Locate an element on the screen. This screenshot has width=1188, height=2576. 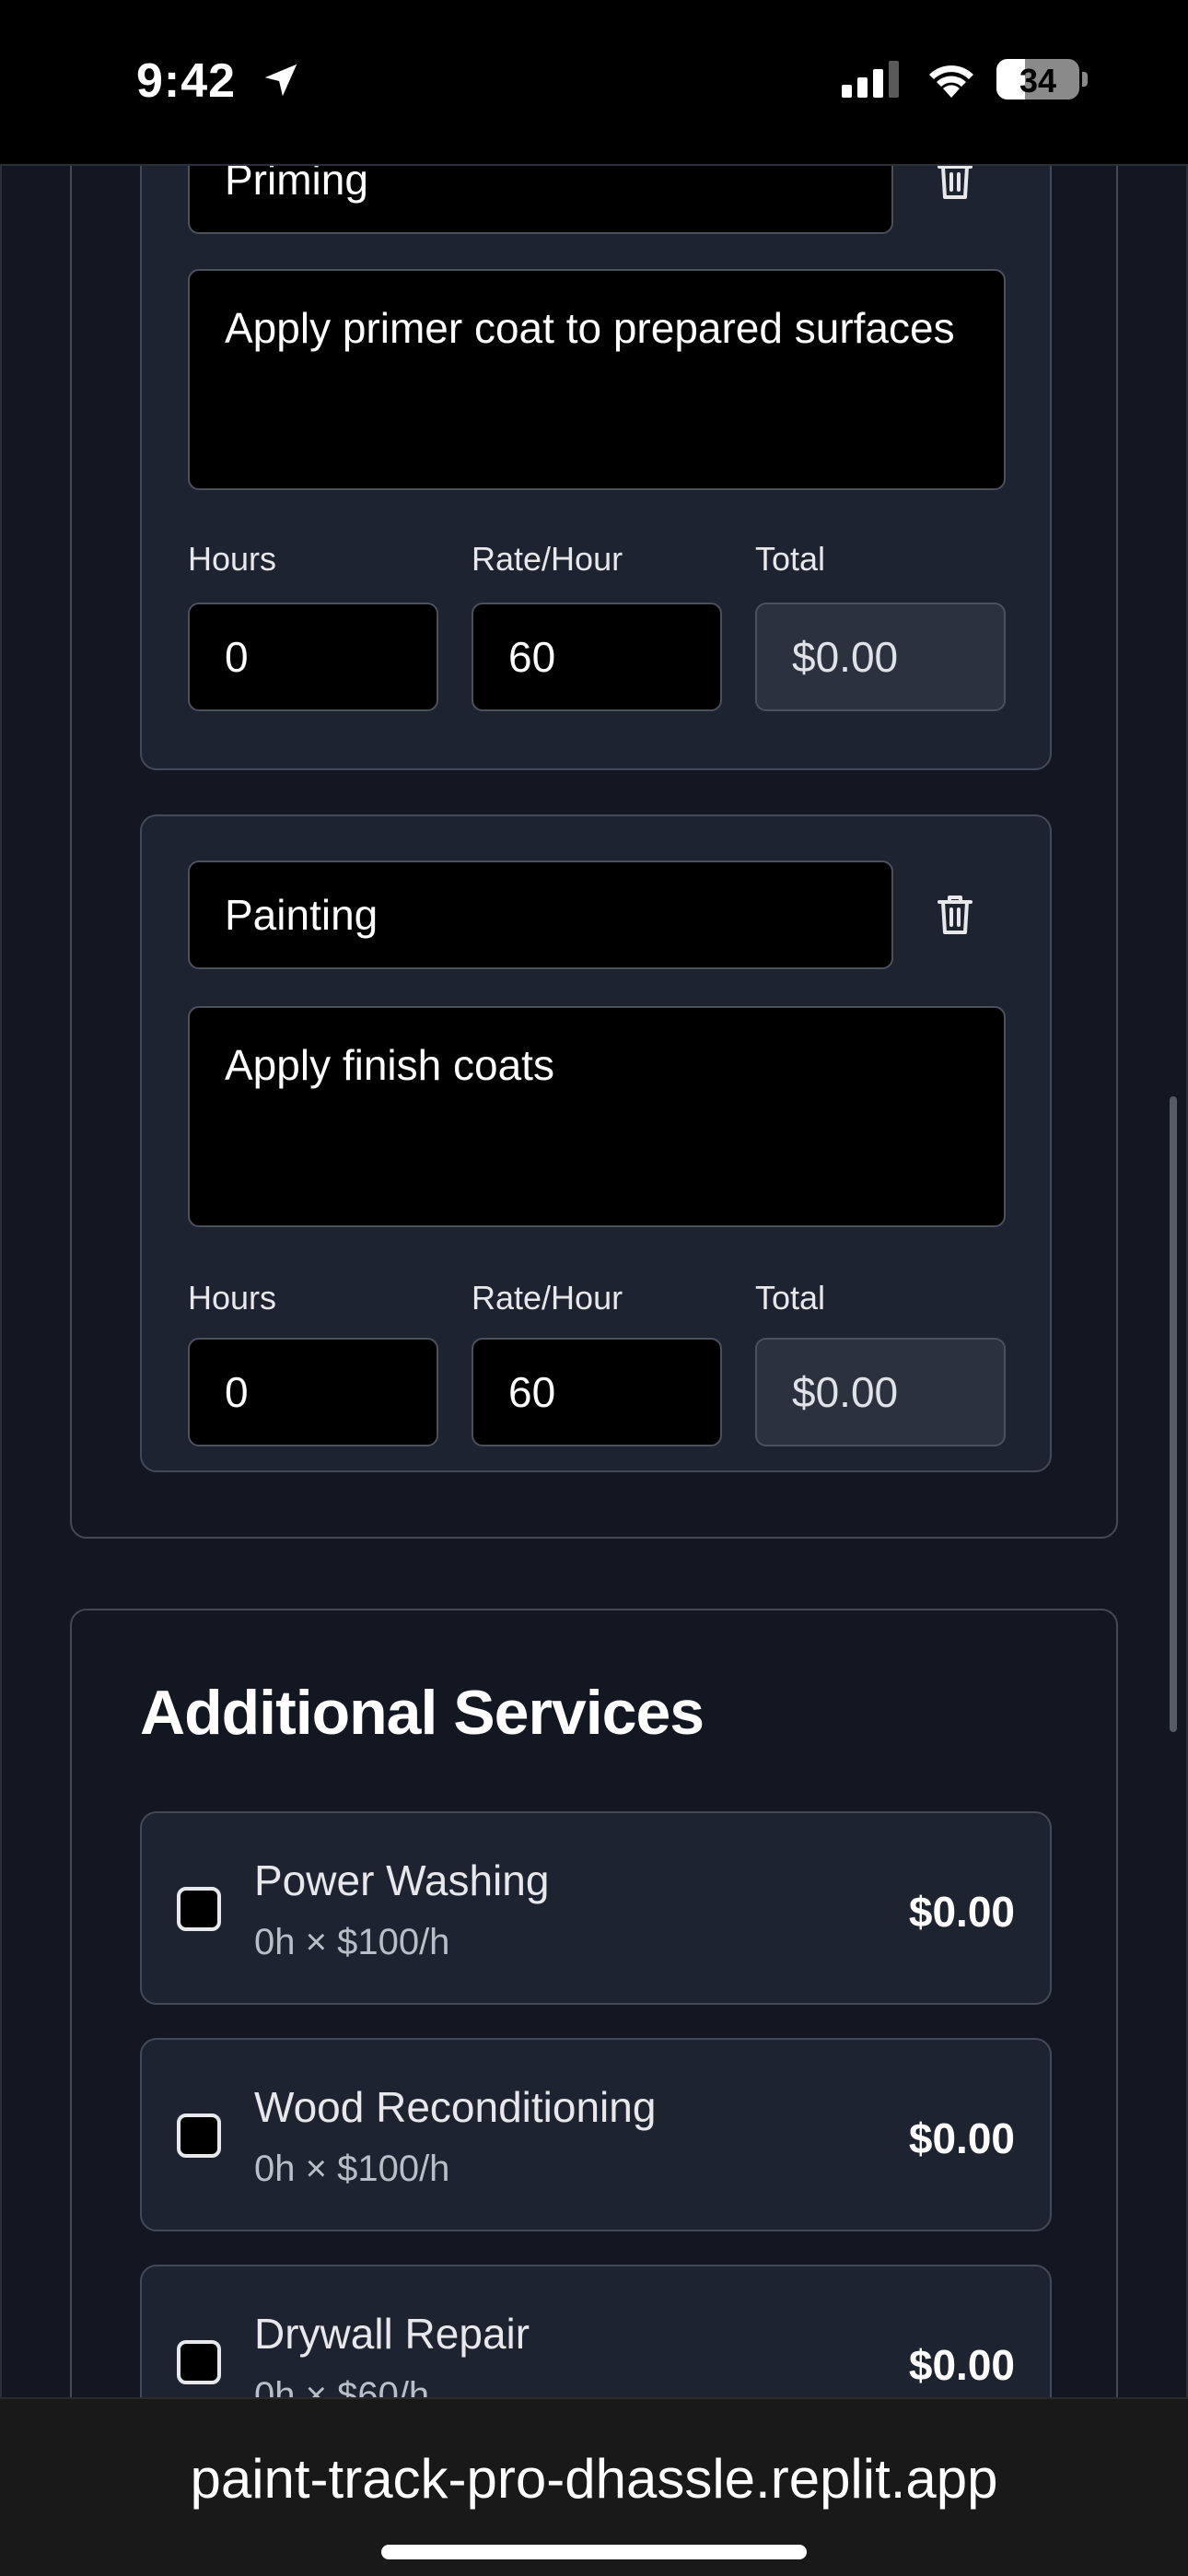
cellular-signal-icon is located at coordinates (870, 79).